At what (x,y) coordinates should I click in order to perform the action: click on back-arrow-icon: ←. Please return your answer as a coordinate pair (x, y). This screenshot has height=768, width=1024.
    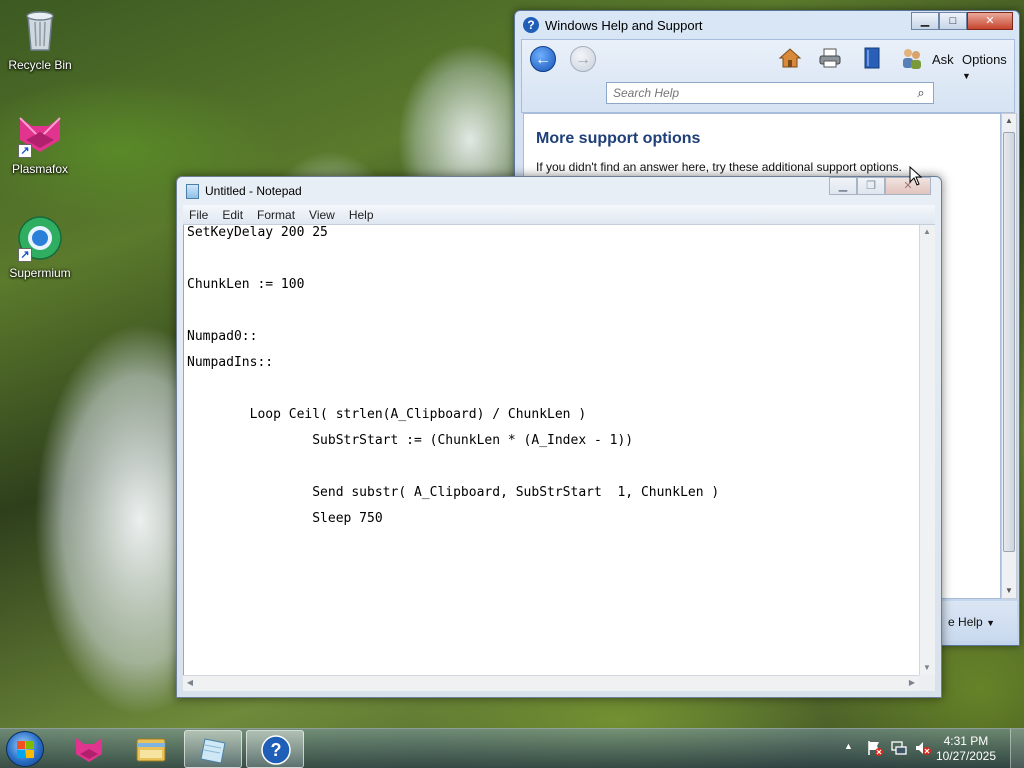
    Looking at the image, I should click on (543, 59).